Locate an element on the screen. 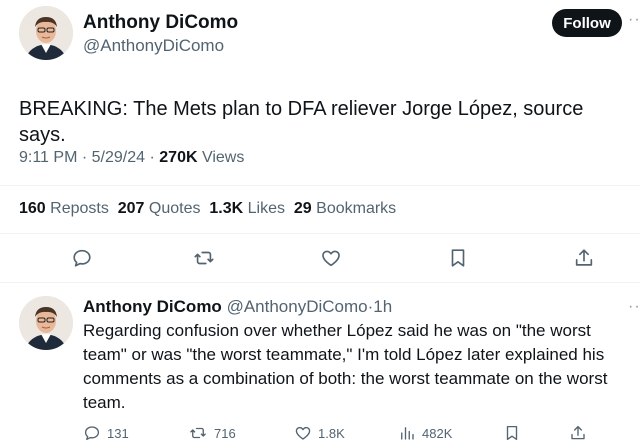 The image size is (640, 447). likes-stat: 1.3K Likes is located at coordinates (247, 208).